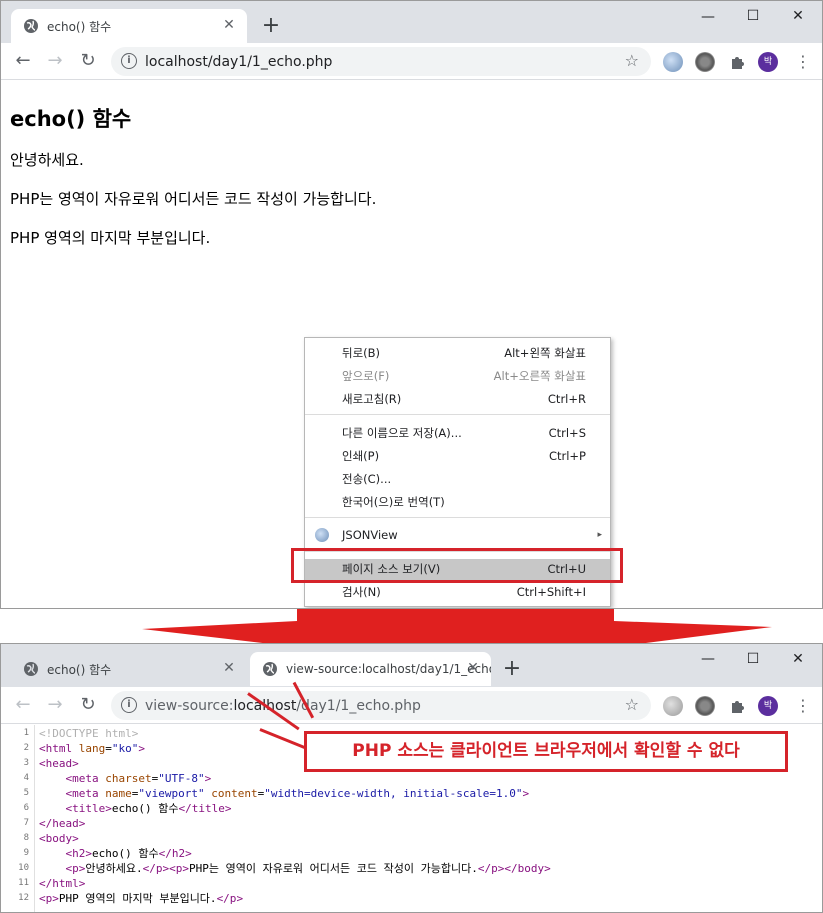 The height and width of the screenshot is (913, 823). Describe the element at coordinates (567, 456) in the screenshot. I see `menu-item-shortcut: Ctrl+P` at that location.